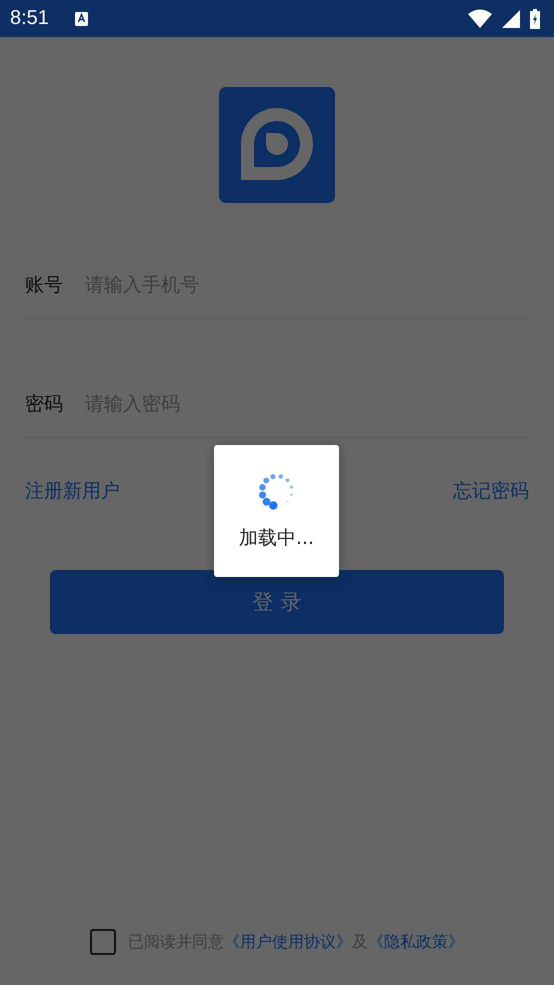 Image resolution: width=554 pixels, height=985 pixels. I want to click on keyboard-icon, so click(81, 19).